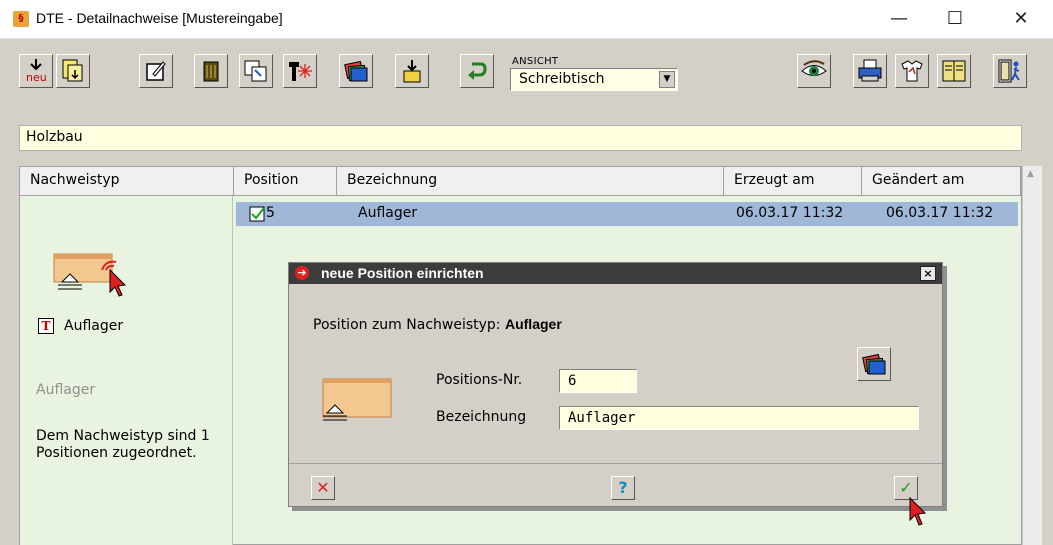 The width and height of the screenshot is (1053, 545). Describe the element at coordinates (533, 324) in the screenshot. I see `dialog-prompt-value: Auflager` at that location.